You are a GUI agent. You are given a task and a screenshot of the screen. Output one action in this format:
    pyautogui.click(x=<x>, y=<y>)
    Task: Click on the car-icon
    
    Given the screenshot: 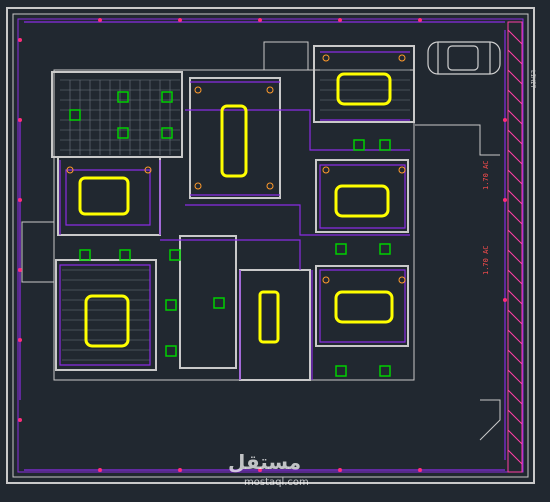 What is the action you would take?
    pyautogui.click(x=464, y=58)
    